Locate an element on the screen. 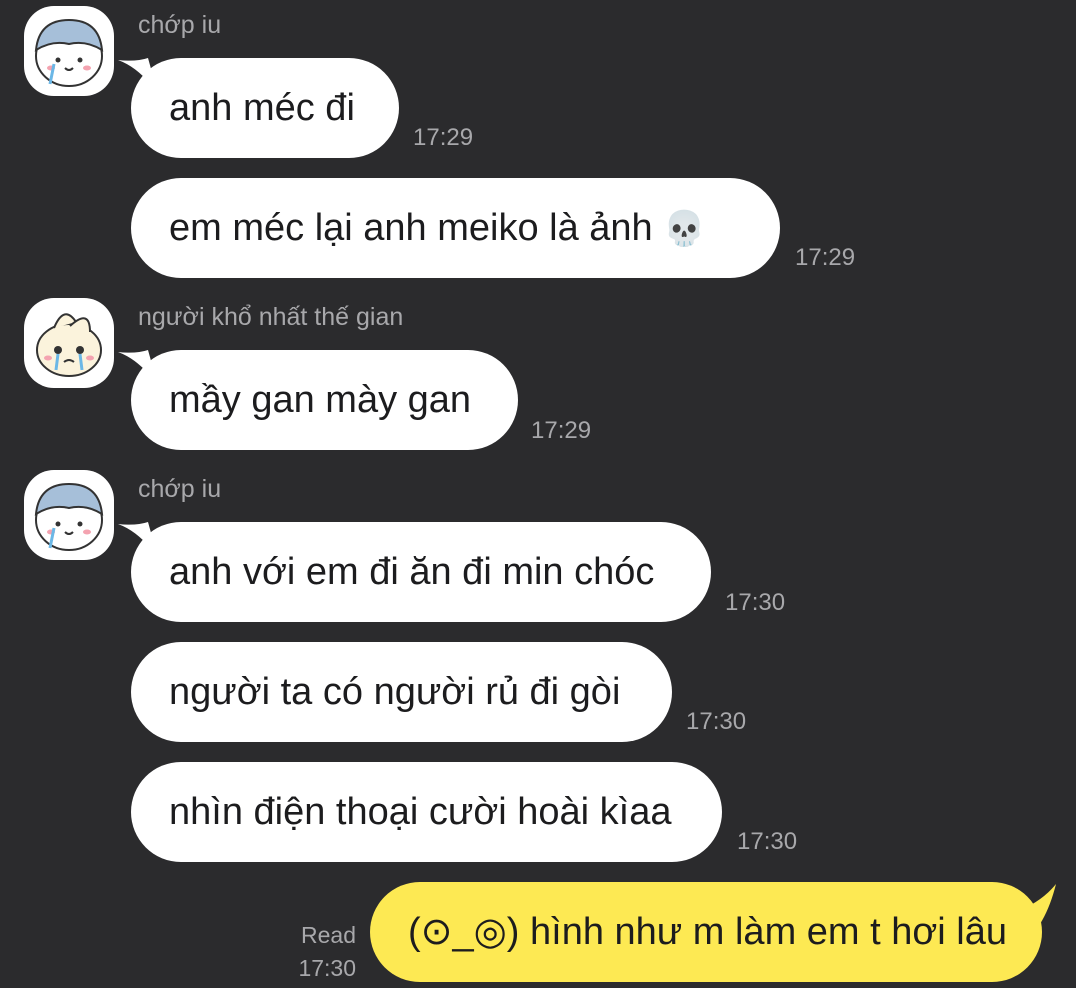 This screenshot has width=1076, height=988. read-receipt: Read is located at coordinates (328, 935).